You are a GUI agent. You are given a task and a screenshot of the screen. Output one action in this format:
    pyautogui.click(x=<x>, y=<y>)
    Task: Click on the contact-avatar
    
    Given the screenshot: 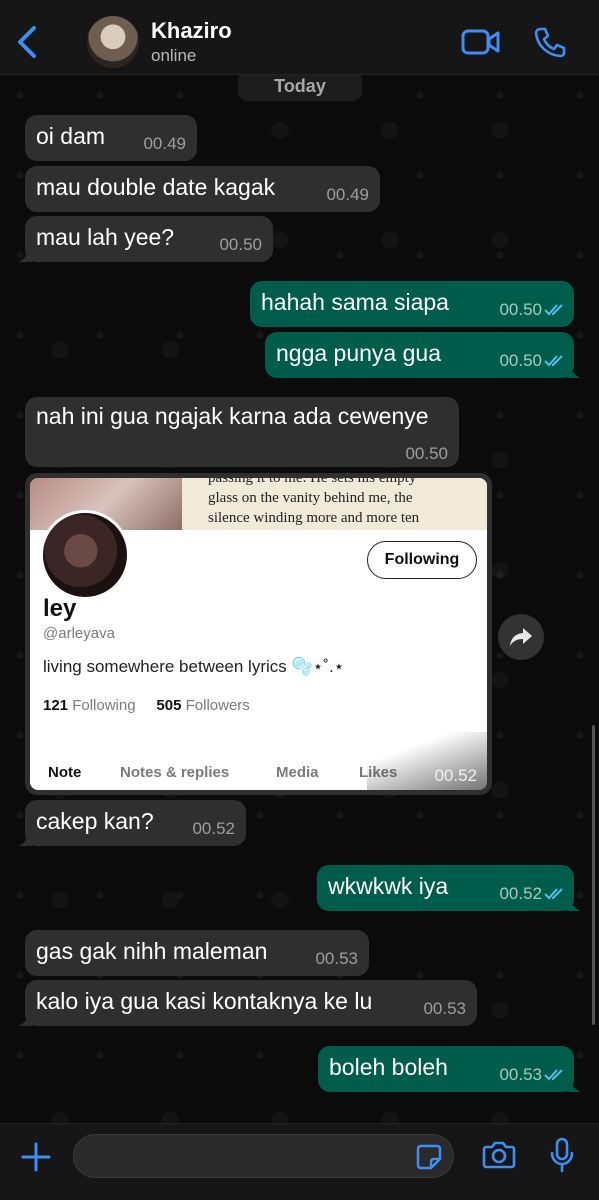 What is the action you would take?
    pyautogui.click(x=113, y=42)
    